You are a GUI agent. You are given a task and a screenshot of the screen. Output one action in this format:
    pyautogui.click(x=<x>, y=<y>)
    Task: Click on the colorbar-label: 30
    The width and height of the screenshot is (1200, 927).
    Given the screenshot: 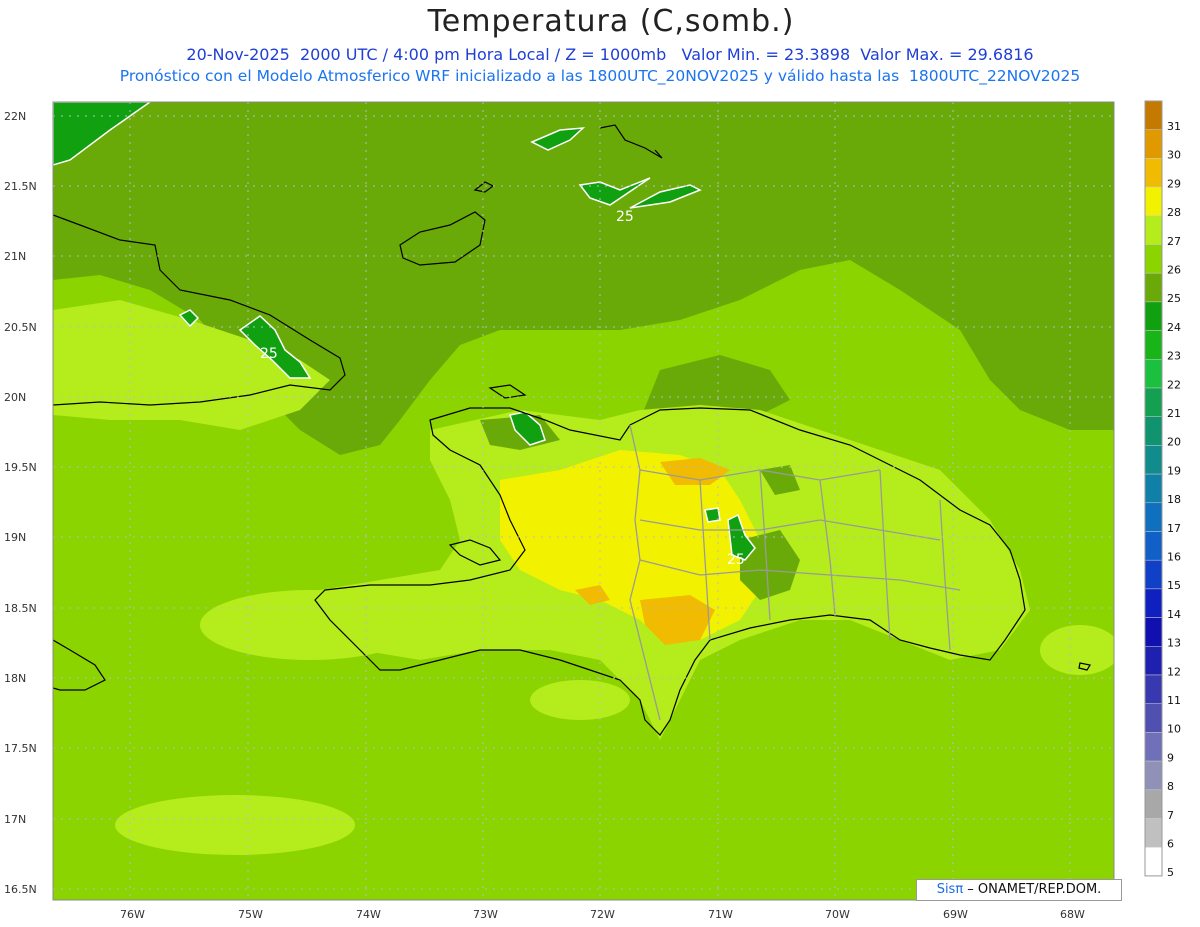 What is the action you would take?
    pyautogui.click(x=1174, y=155)
    